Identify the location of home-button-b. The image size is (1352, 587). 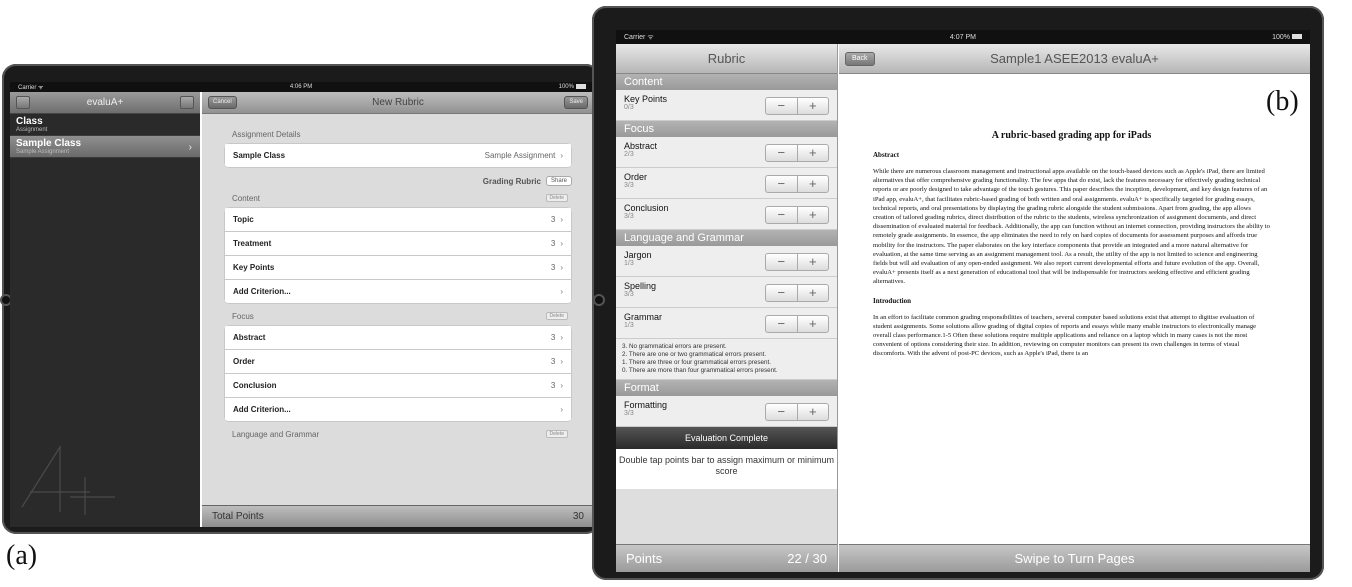
(599, 300).